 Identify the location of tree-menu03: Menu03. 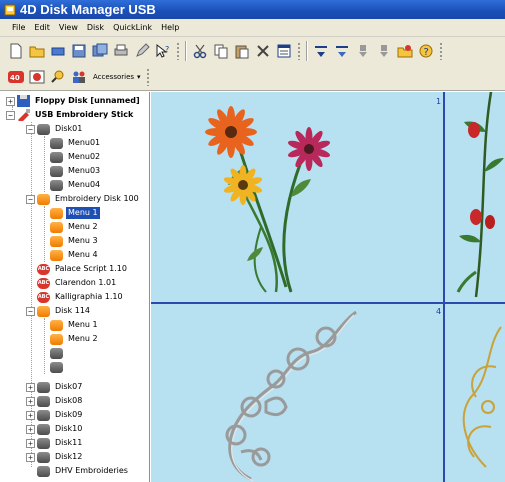
(76, 171).